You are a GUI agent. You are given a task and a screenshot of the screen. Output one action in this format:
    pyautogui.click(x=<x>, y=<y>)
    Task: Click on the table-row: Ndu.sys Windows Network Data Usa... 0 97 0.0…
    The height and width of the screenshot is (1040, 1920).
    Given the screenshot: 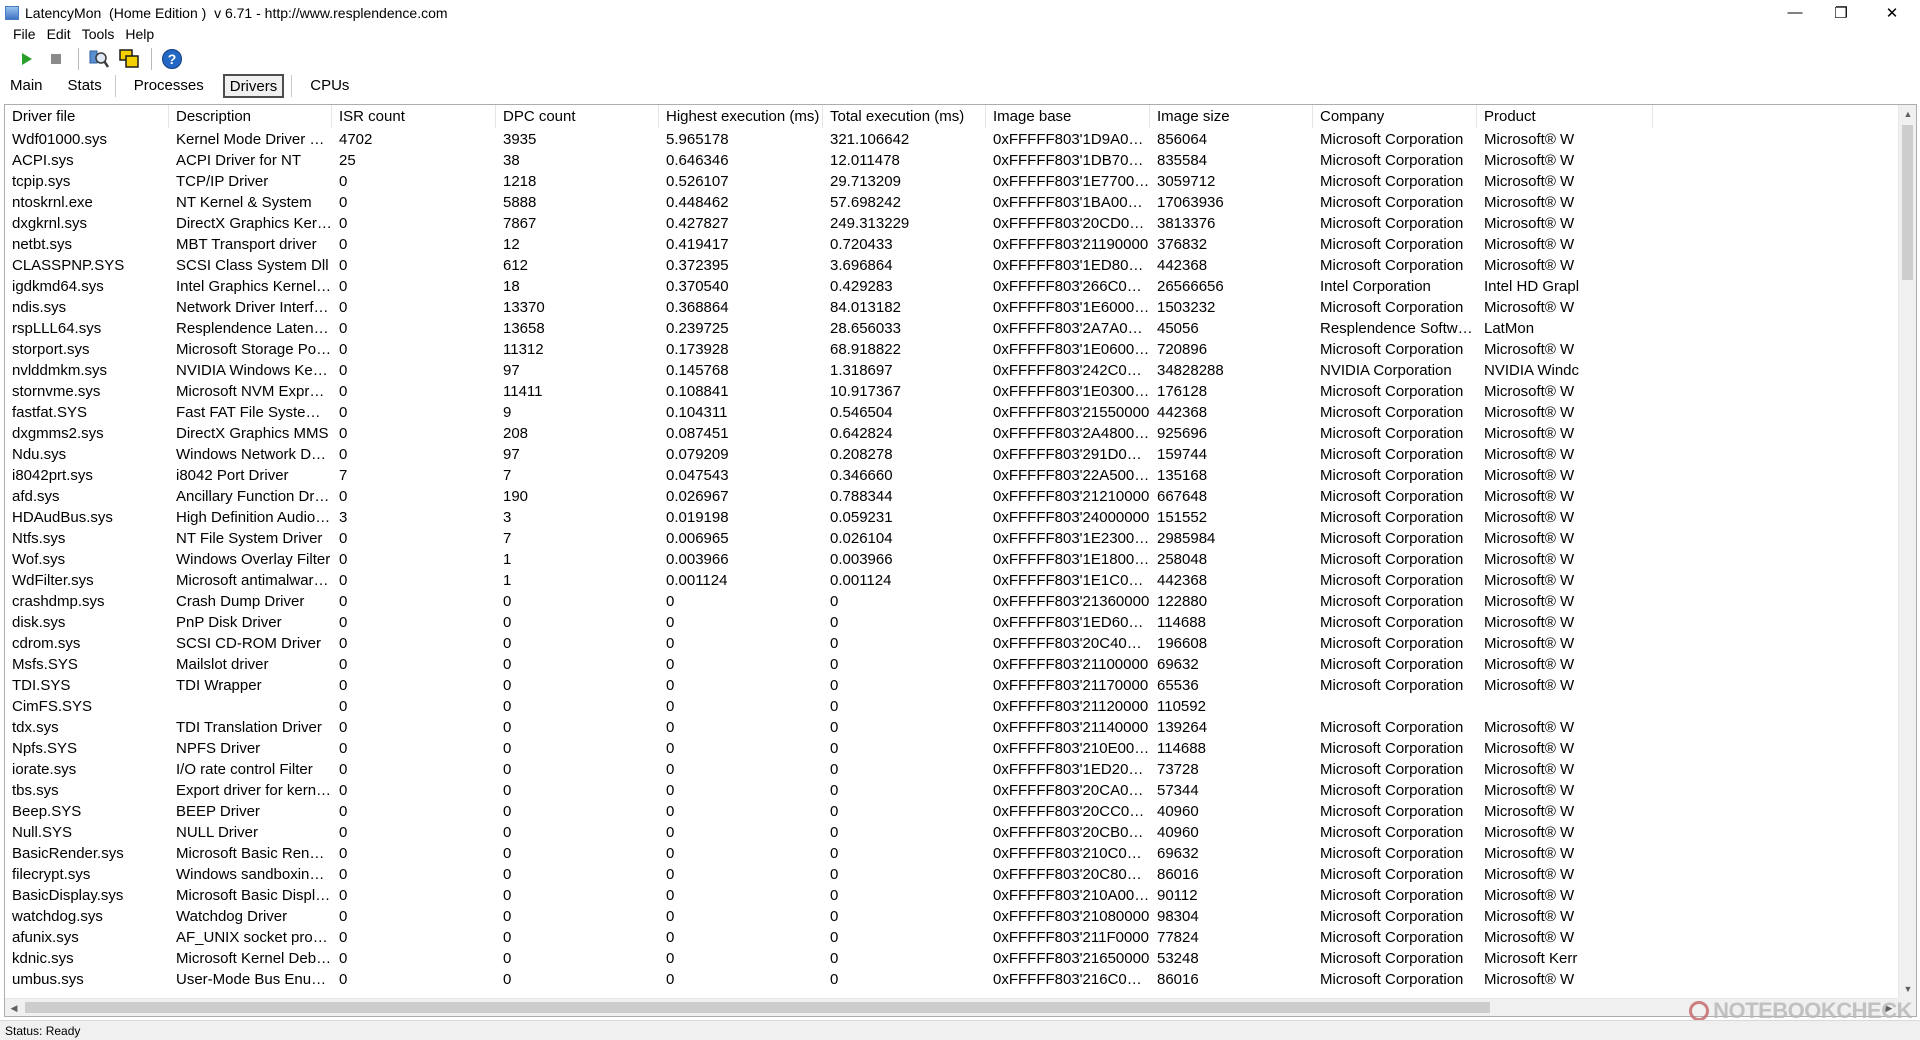 What is the action you would take?
    pyautogui.click(x=951, y=454)
    